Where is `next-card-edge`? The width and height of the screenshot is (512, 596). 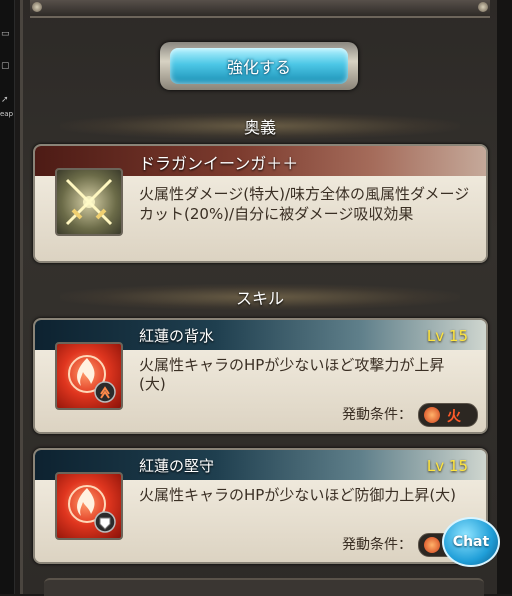
next-card-edge is located at coordinates (264, 587).